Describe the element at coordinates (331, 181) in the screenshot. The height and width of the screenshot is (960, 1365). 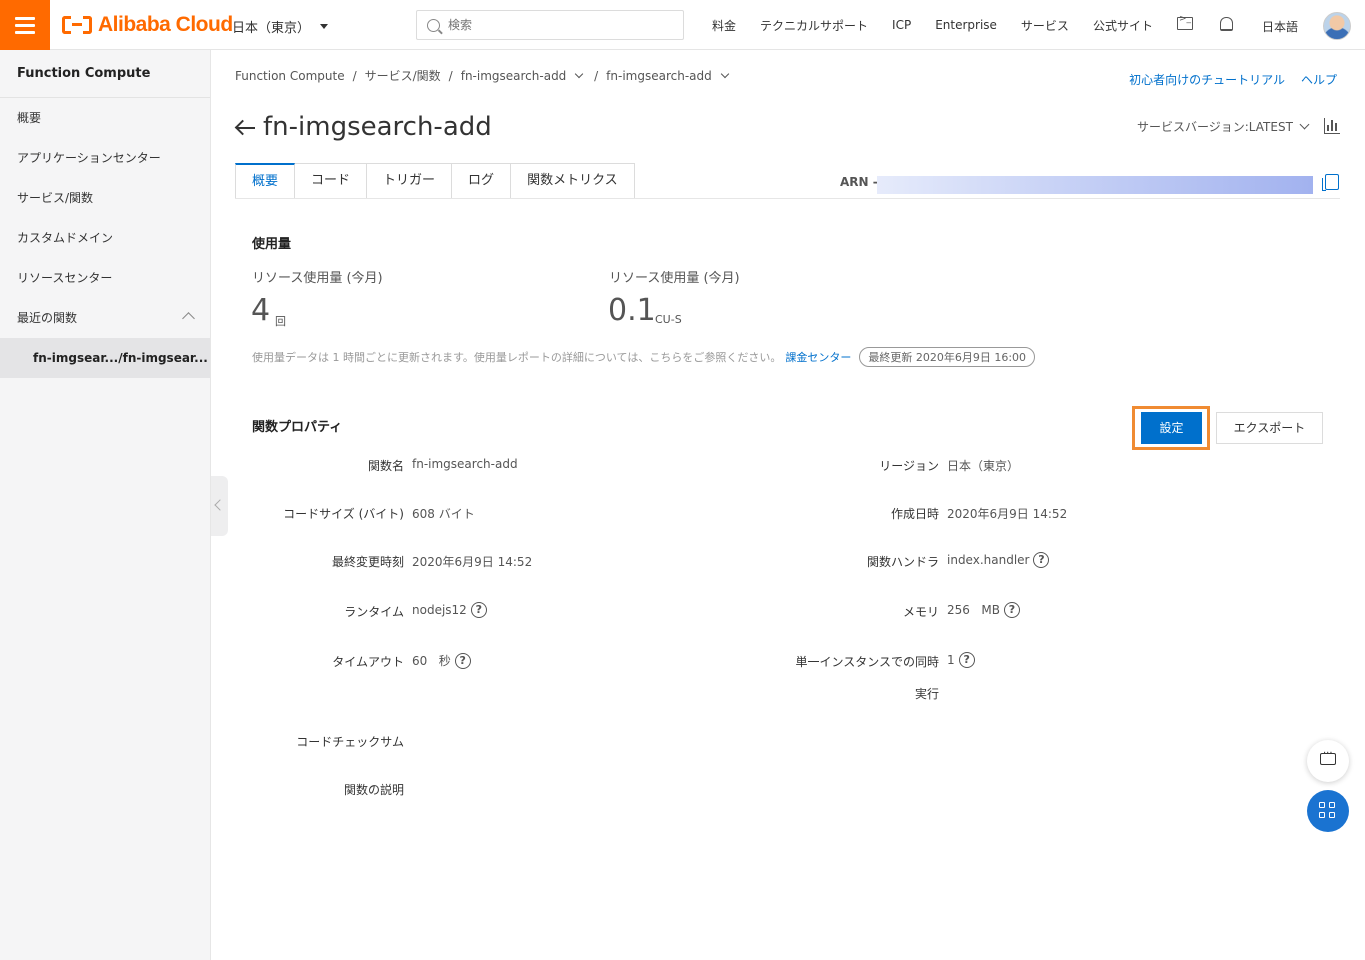
I see `tab-code: コード` at that location.